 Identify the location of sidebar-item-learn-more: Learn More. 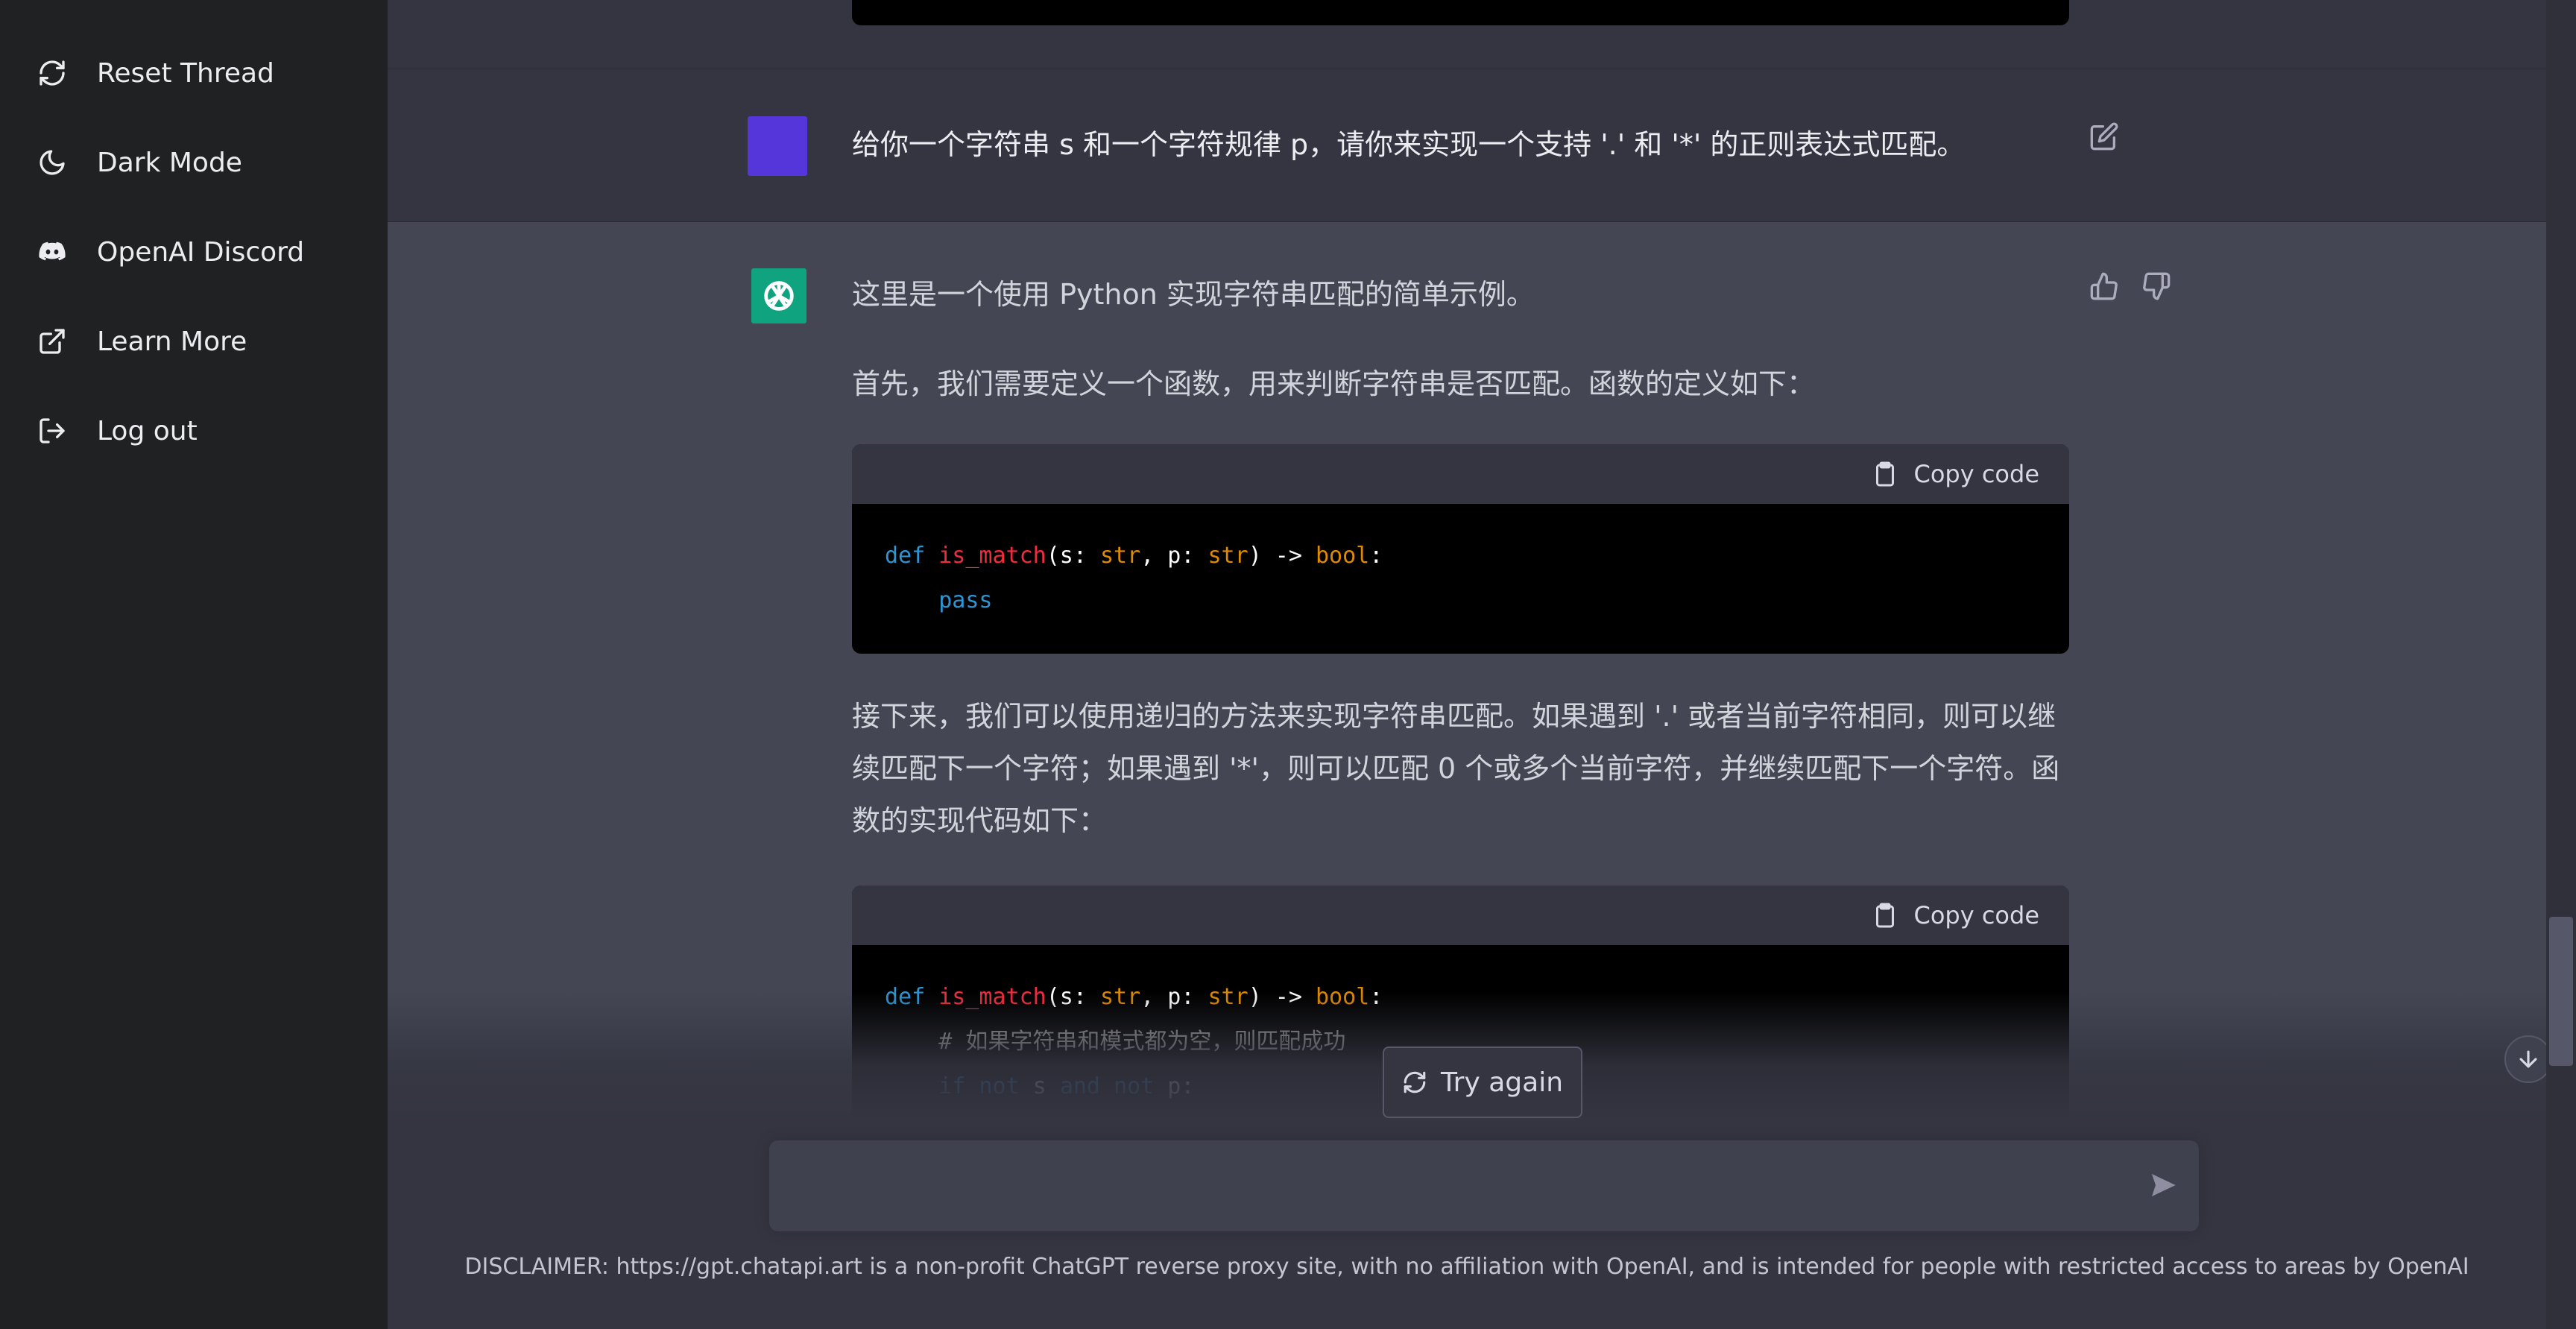
(194, 341).